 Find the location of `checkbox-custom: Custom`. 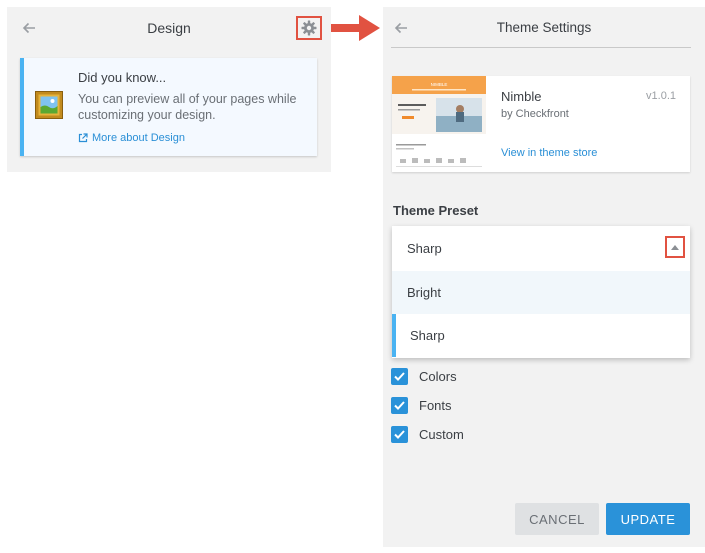

checkbox-custom: Custom is located at coordinates (427, 434).